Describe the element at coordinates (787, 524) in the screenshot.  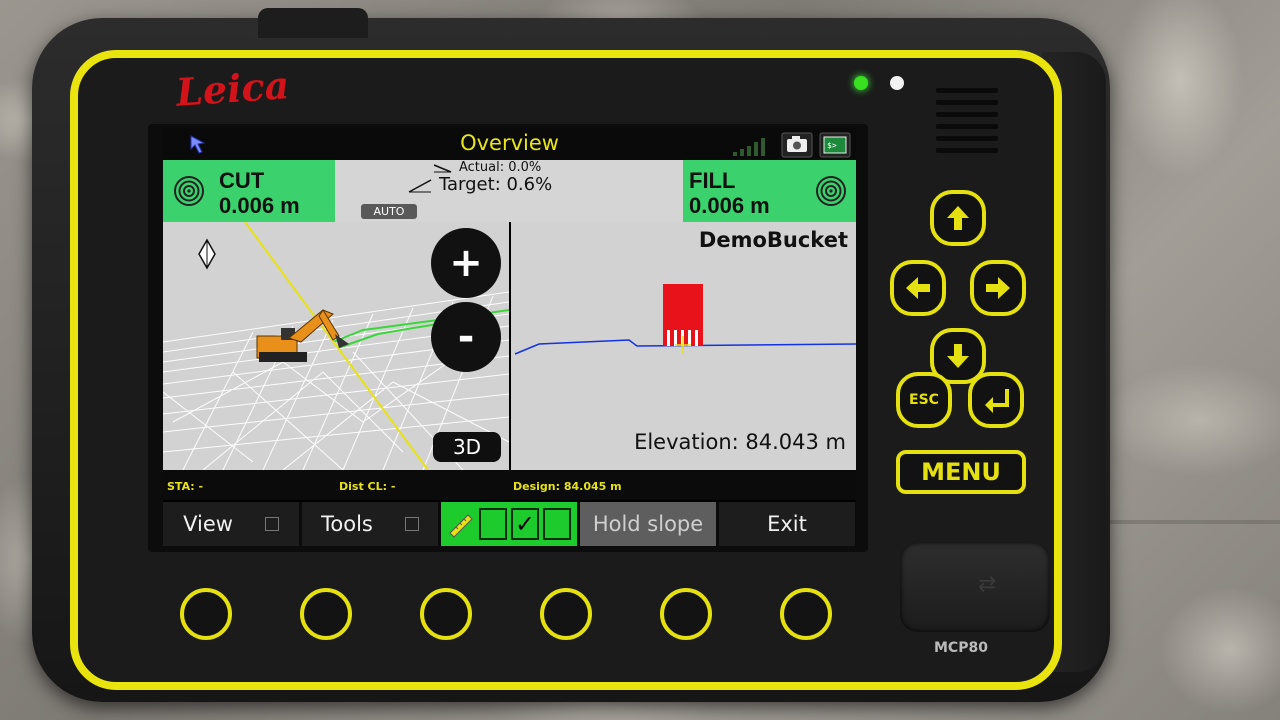
I see `exit-softkey: Exit` at that location.